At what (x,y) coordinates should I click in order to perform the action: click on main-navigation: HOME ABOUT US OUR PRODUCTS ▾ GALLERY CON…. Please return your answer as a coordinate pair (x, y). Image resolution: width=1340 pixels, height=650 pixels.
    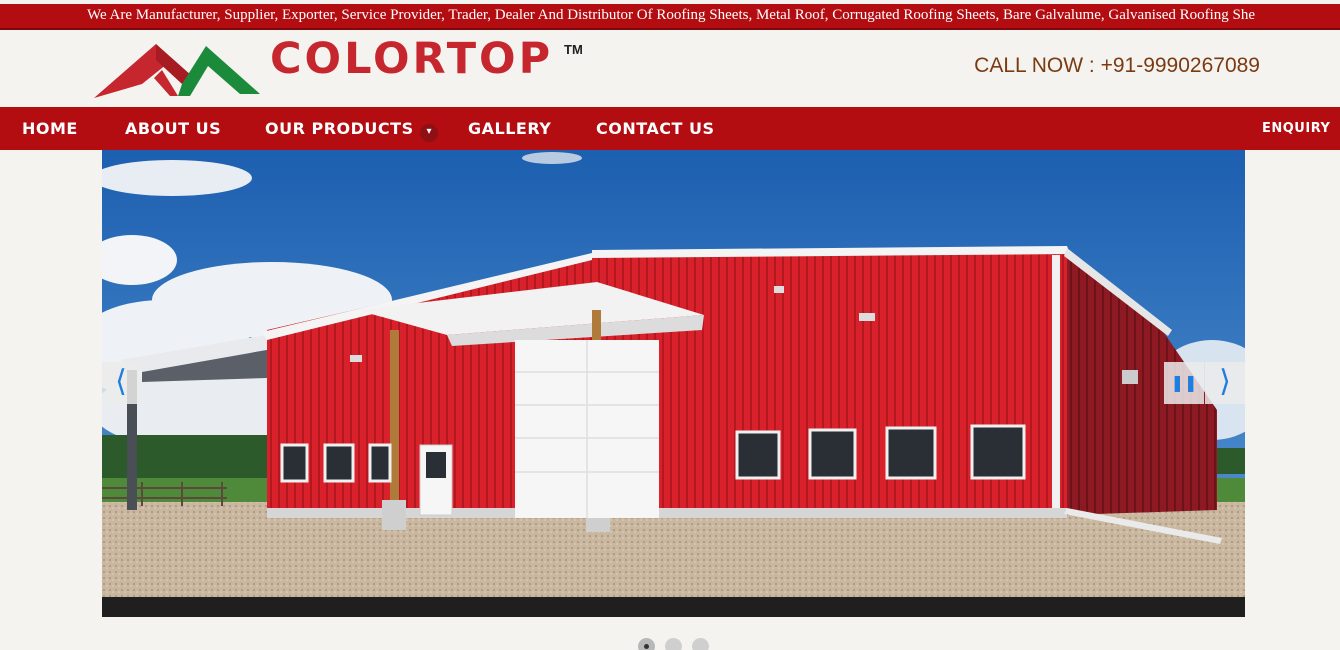
    Looking at the image, I should click on (670, 128).